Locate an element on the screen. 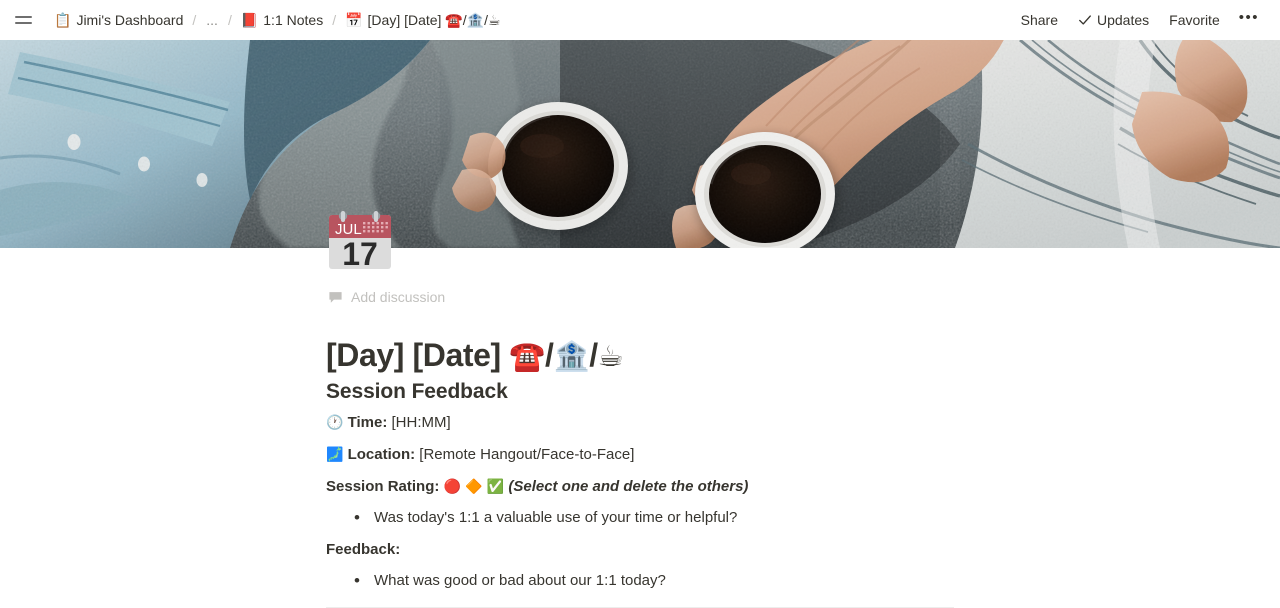 The height and width of the screenshot is (608, 1280). feedback-label: Feedback: is located at coordinates (363, 549).